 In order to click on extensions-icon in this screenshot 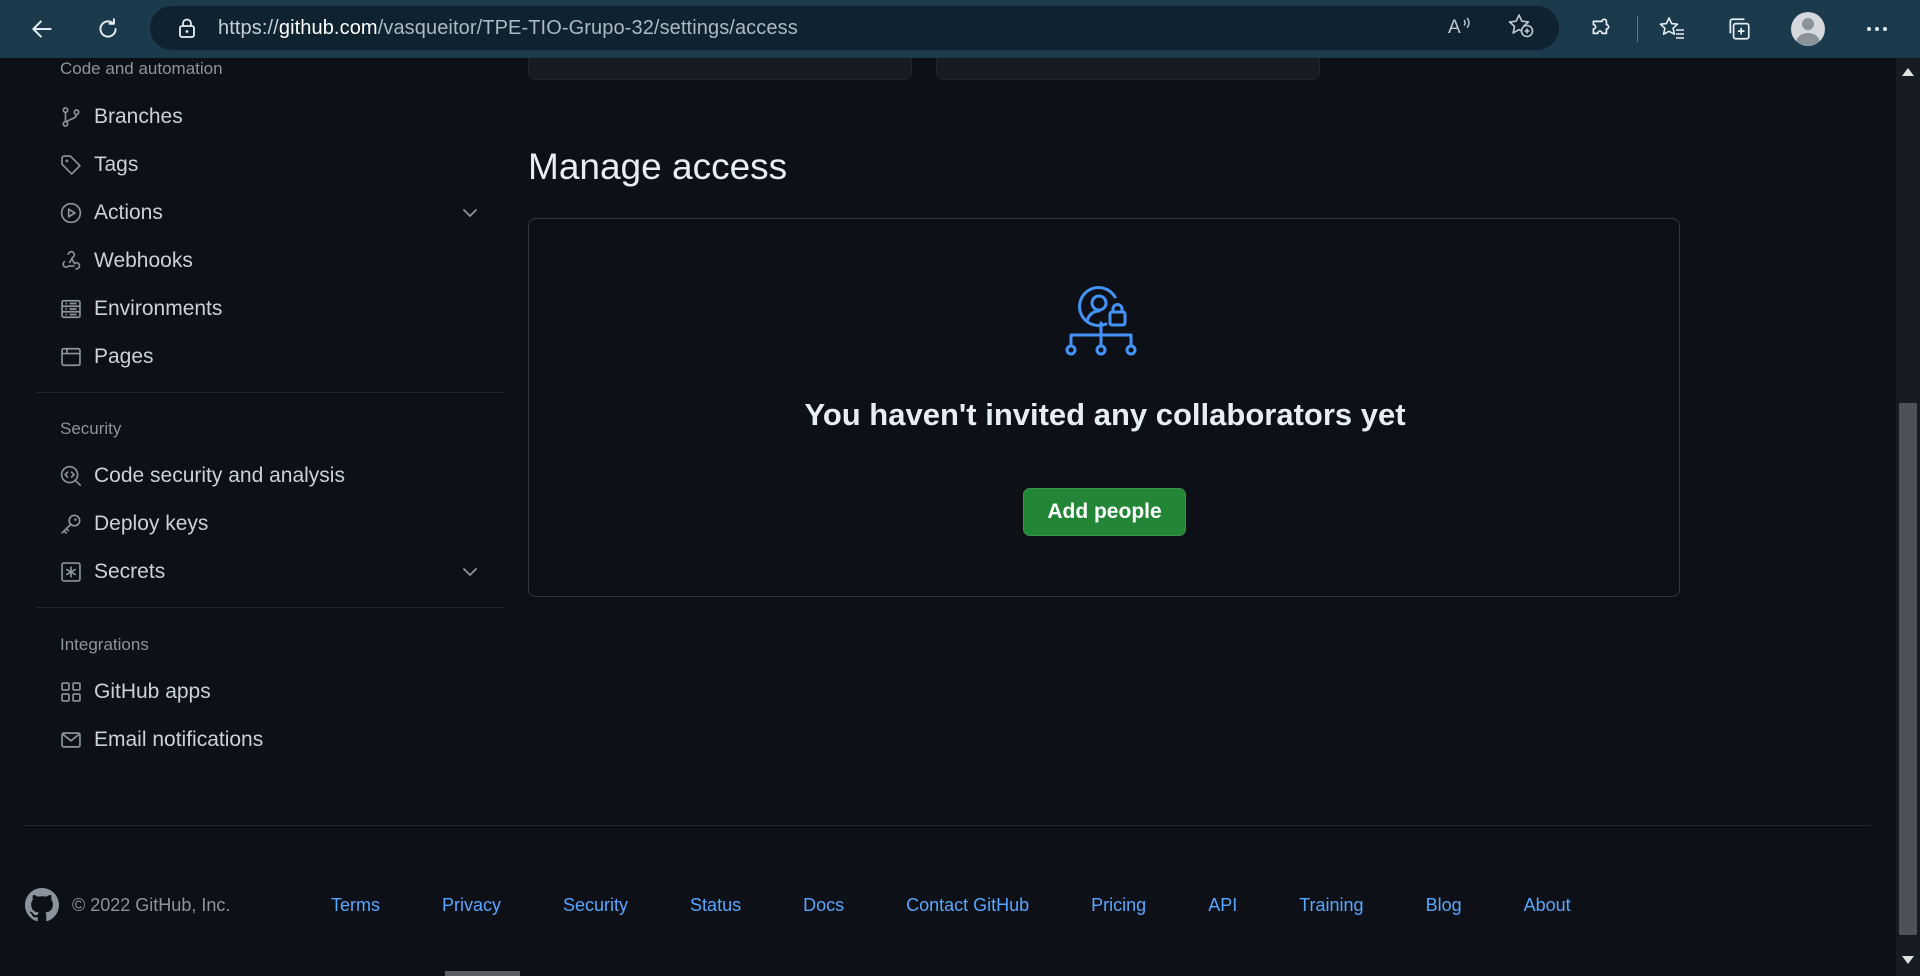, I will do `click(1601, 29)`.